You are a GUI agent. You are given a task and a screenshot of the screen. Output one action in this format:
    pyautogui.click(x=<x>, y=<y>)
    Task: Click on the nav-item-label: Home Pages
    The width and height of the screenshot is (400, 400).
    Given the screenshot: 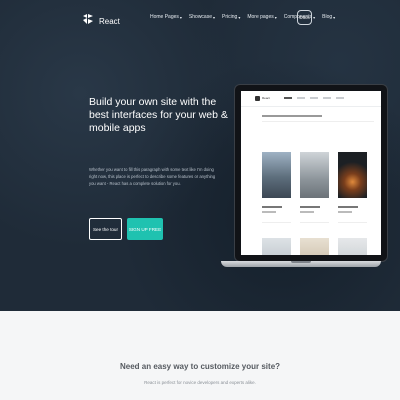 What is the action you would take?
    pyautogui.click(x=164, y=17)
    